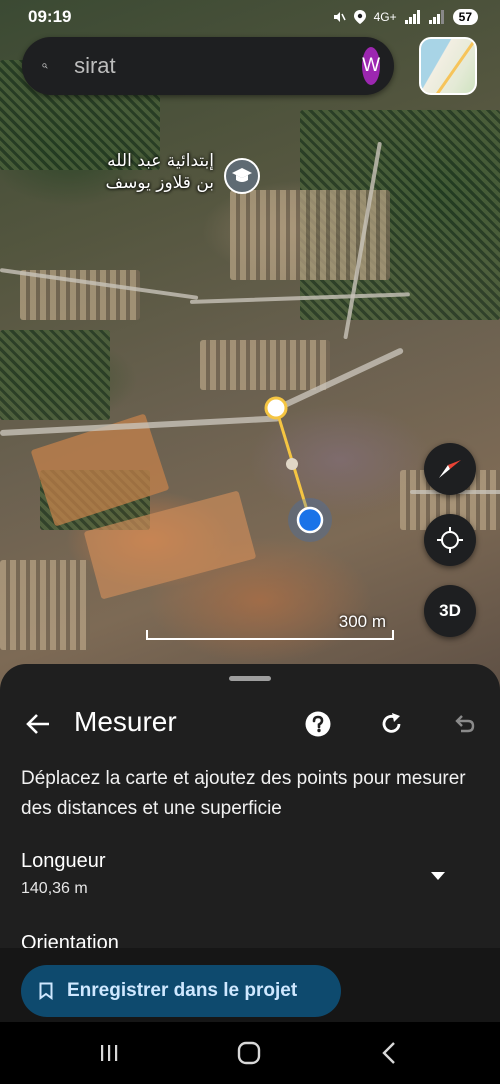 Image resolution: width=500 pixels, height=1084 pixels. I want to click on mute-icon, so click(339, 17).